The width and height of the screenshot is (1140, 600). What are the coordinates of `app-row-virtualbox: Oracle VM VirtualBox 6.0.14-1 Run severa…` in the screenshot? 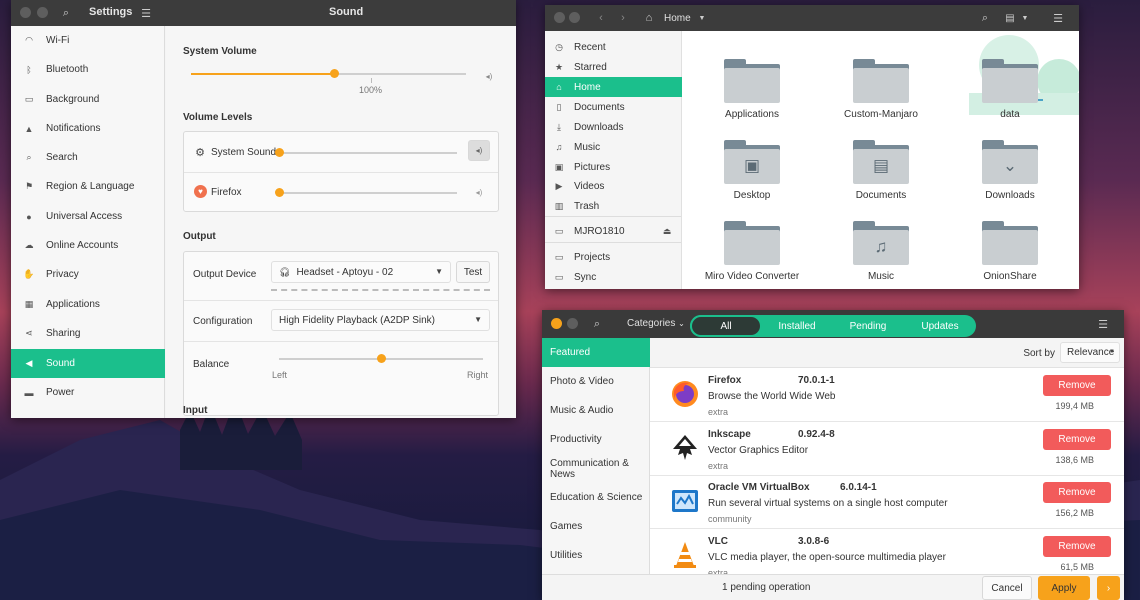 It's located at (887, 502).